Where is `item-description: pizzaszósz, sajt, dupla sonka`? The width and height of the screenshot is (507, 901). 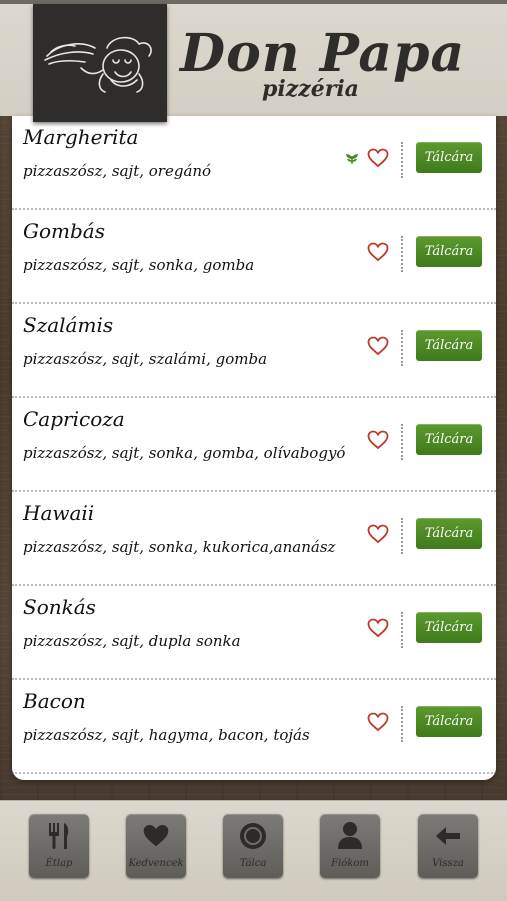
item-description: pizzaszósz, sajt, dupla sonka is located at coordinates (132, 641).